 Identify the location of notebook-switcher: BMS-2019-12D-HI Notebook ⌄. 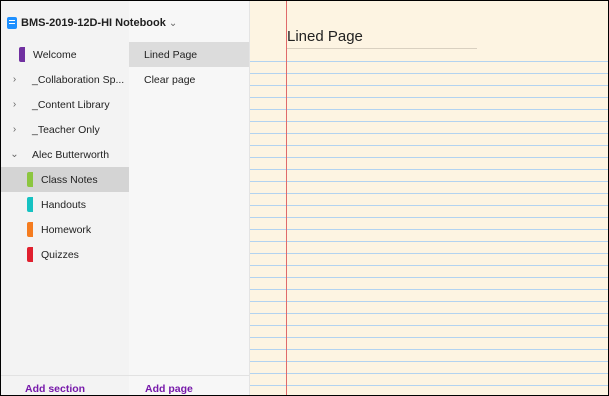
(127, 23).